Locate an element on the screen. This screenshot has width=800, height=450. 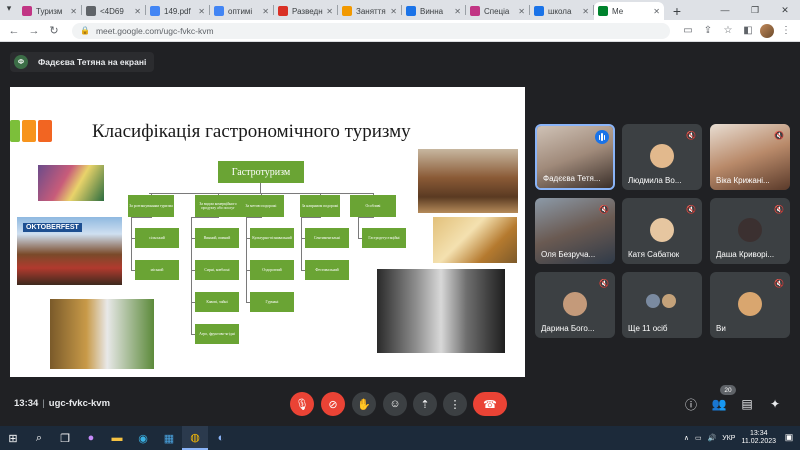
presenting-banner: Ф Фадєєва Тетяна на екрані is located at coordinates (82, 62).